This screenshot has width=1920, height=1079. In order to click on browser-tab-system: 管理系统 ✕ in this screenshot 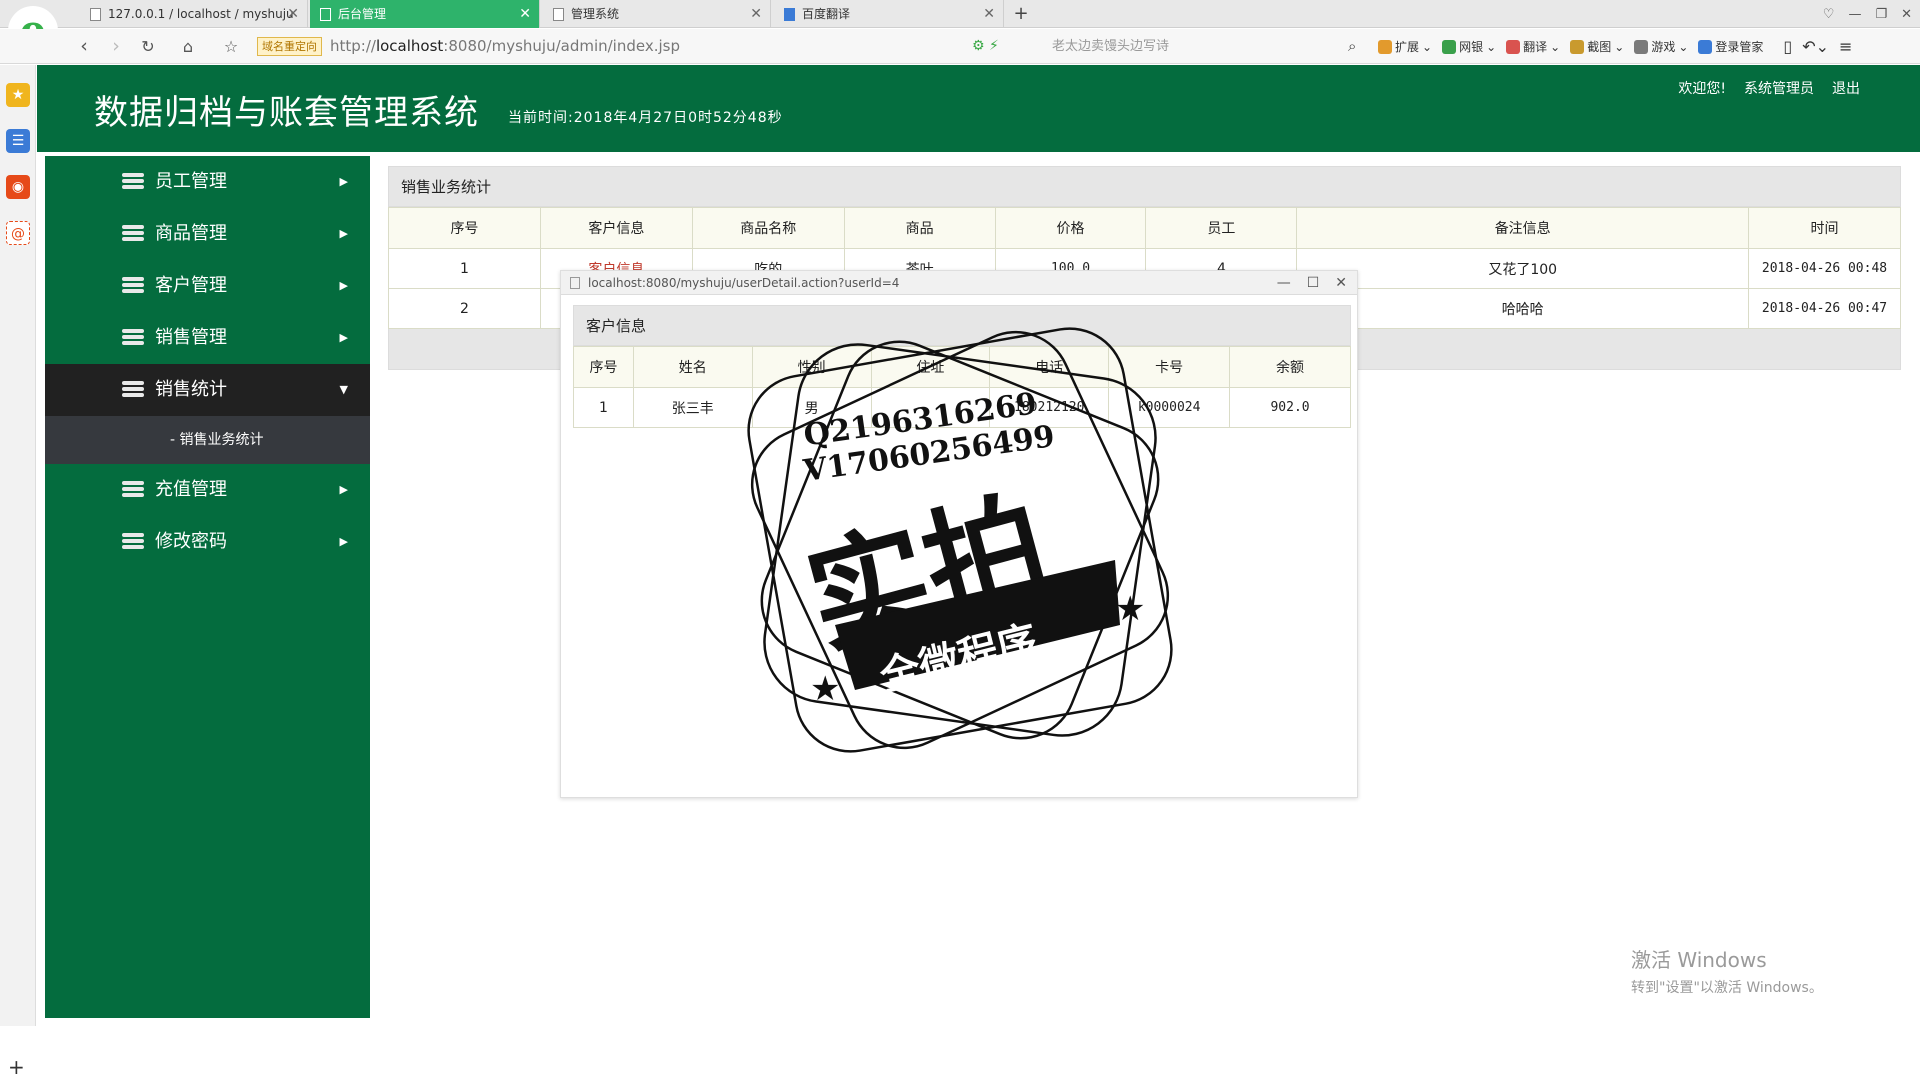, I will do `click(657, 14)`.